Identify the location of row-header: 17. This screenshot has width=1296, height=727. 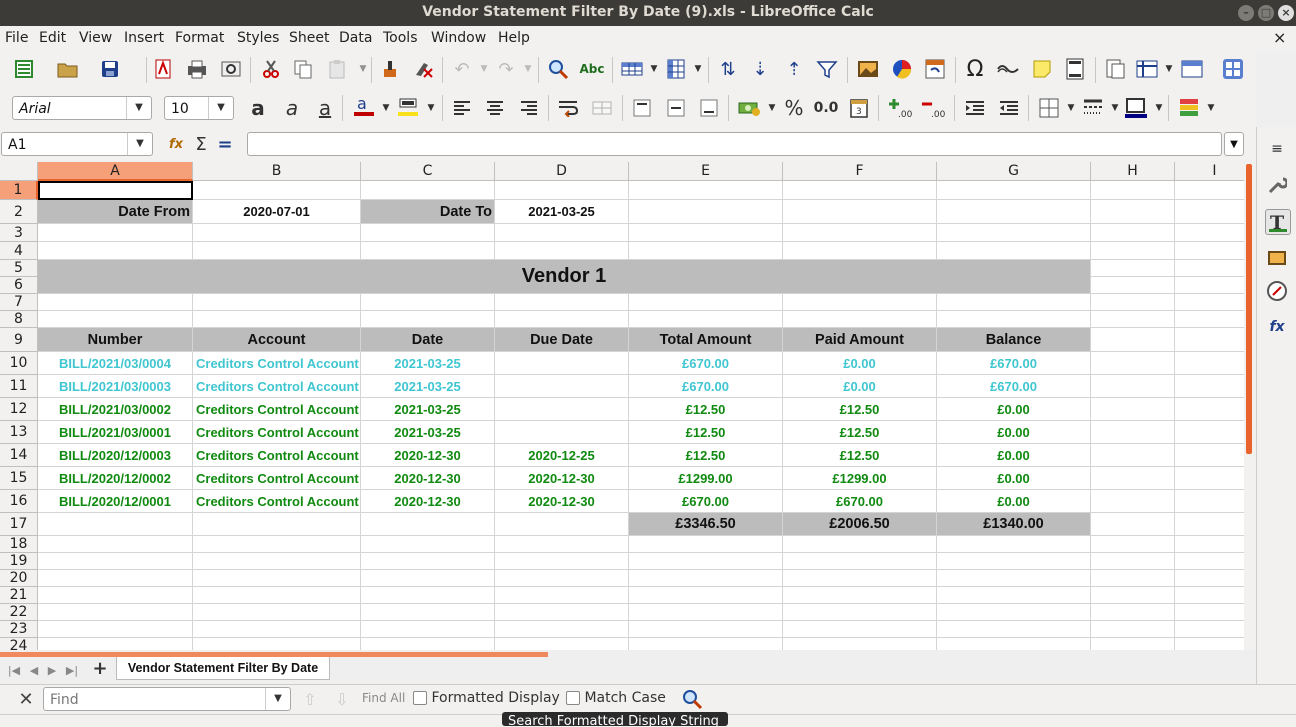
(19, 524).